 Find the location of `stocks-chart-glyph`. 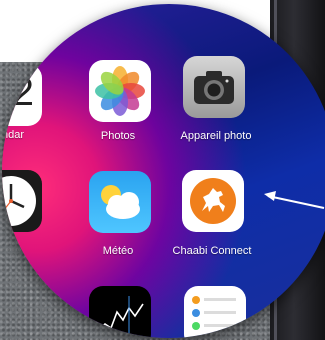

stocks-chart-glyph is located at coordinates (120, 317).